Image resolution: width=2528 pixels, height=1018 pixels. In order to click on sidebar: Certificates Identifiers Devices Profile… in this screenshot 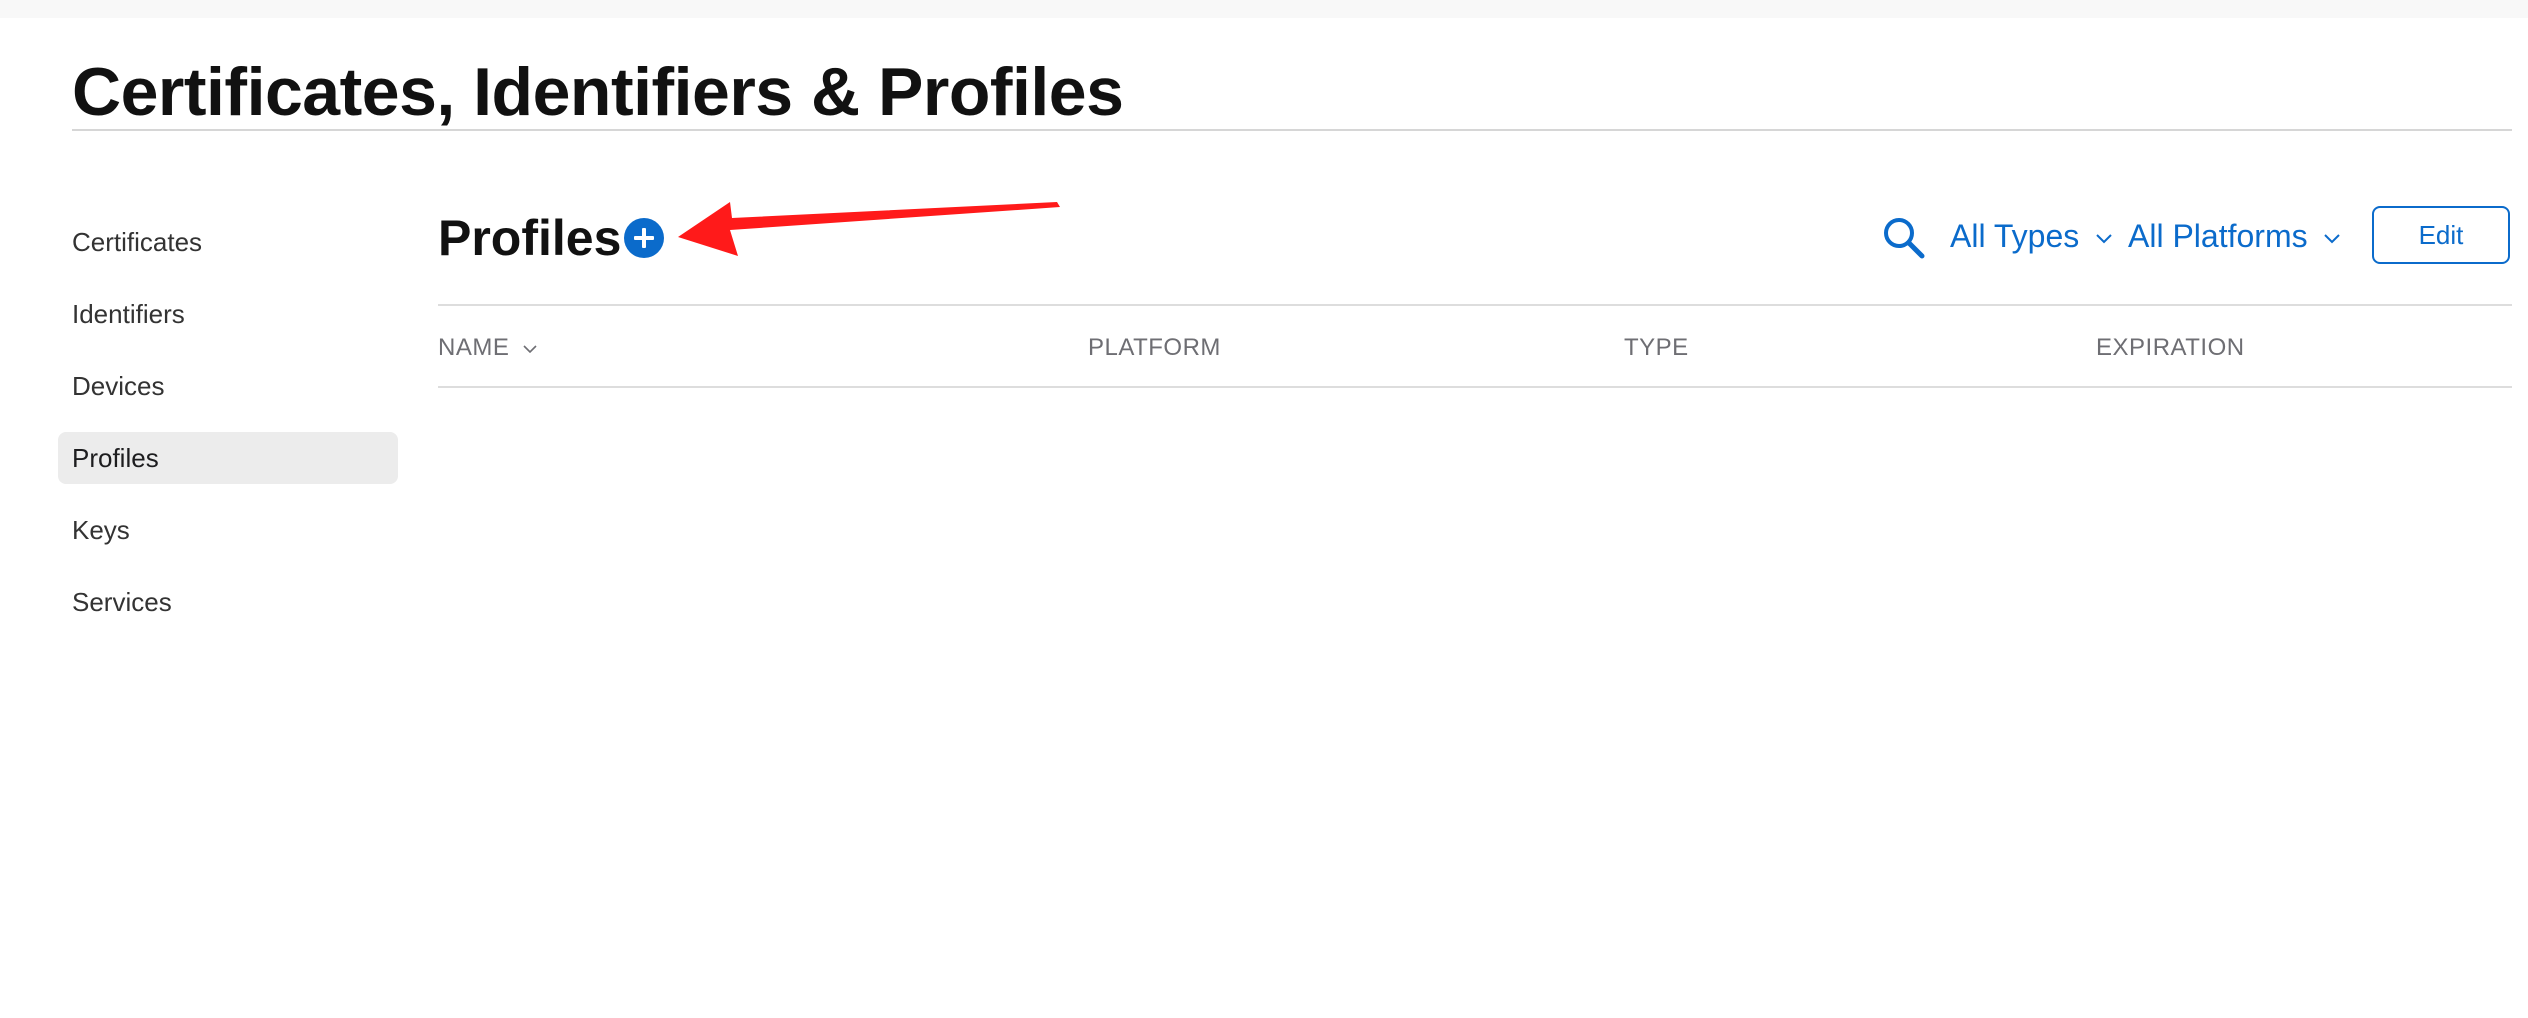, I will do `click(228, 432)`.